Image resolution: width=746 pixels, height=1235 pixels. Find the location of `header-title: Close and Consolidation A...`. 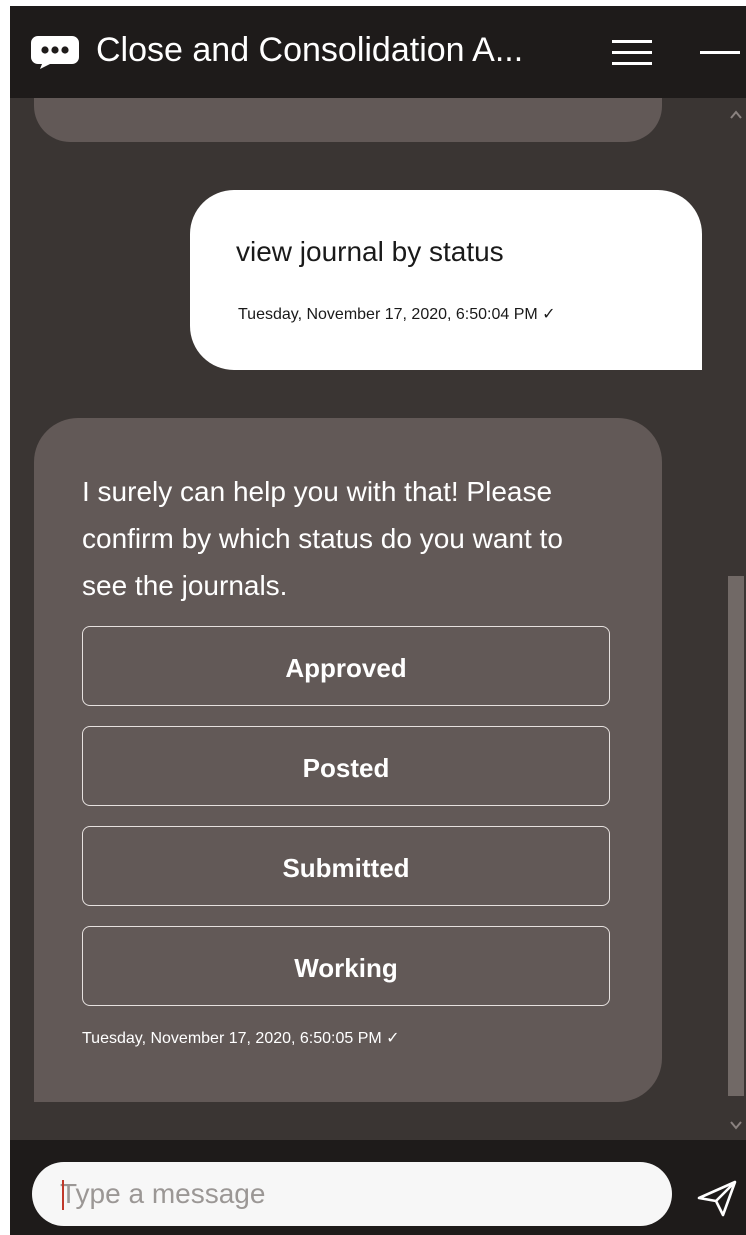

header-title: Close and Consolidation A... is located at coordinates (310, 50).